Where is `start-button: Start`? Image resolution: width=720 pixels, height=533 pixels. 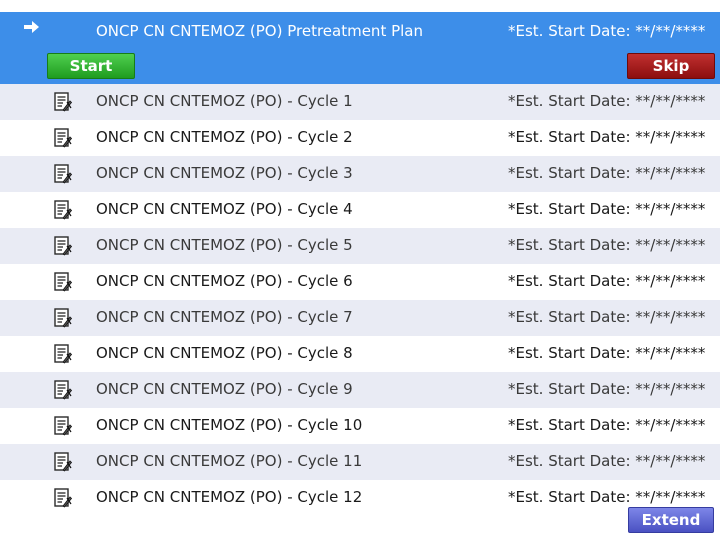 start-button: Start is located at coordinates (91, 66).